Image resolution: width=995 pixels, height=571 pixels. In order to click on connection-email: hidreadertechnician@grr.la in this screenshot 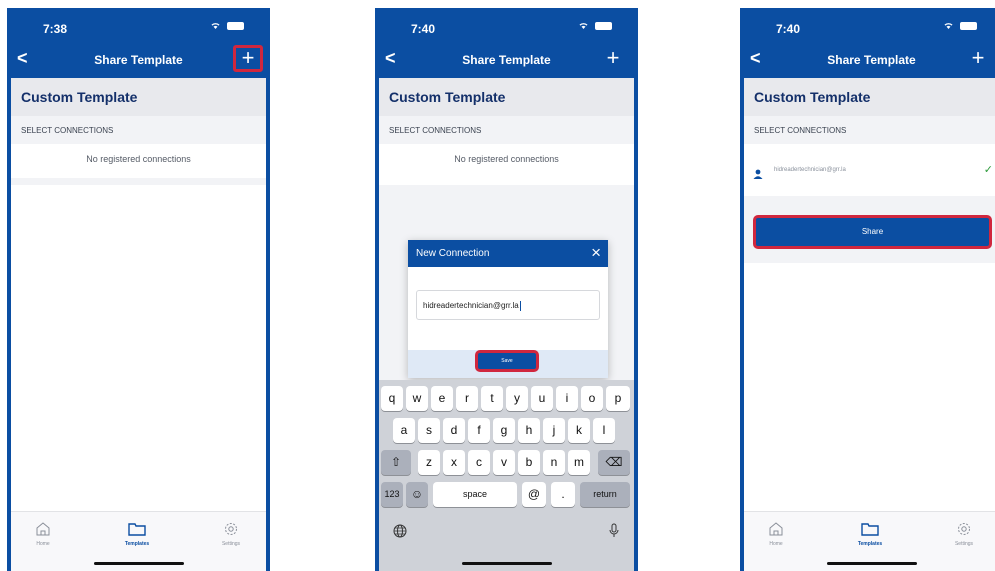, I will do `click(810, 170)`.